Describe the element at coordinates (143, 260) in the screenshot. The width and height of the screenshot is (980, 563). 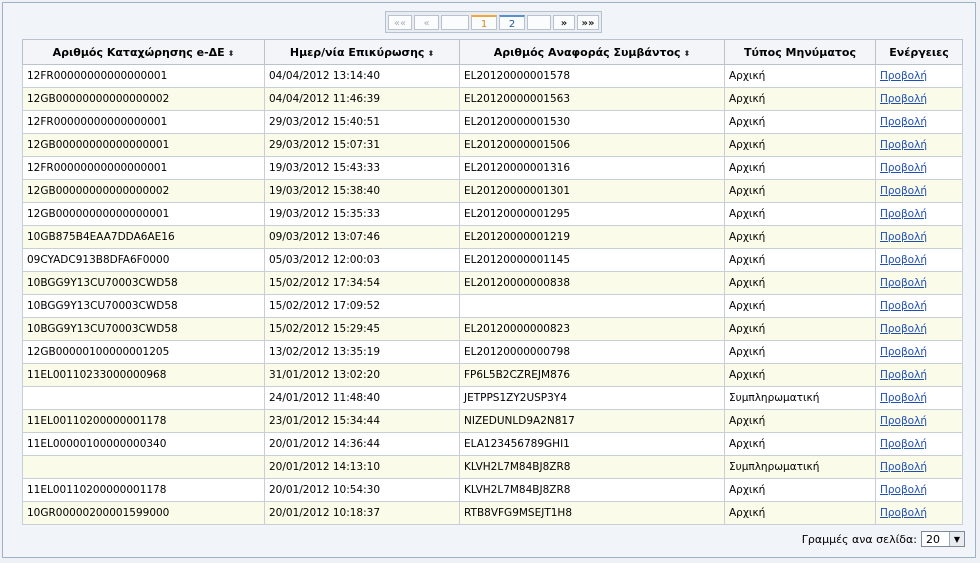
I see `cell-registration-number: 09CYADC913B8DFA6F0000` at that location.